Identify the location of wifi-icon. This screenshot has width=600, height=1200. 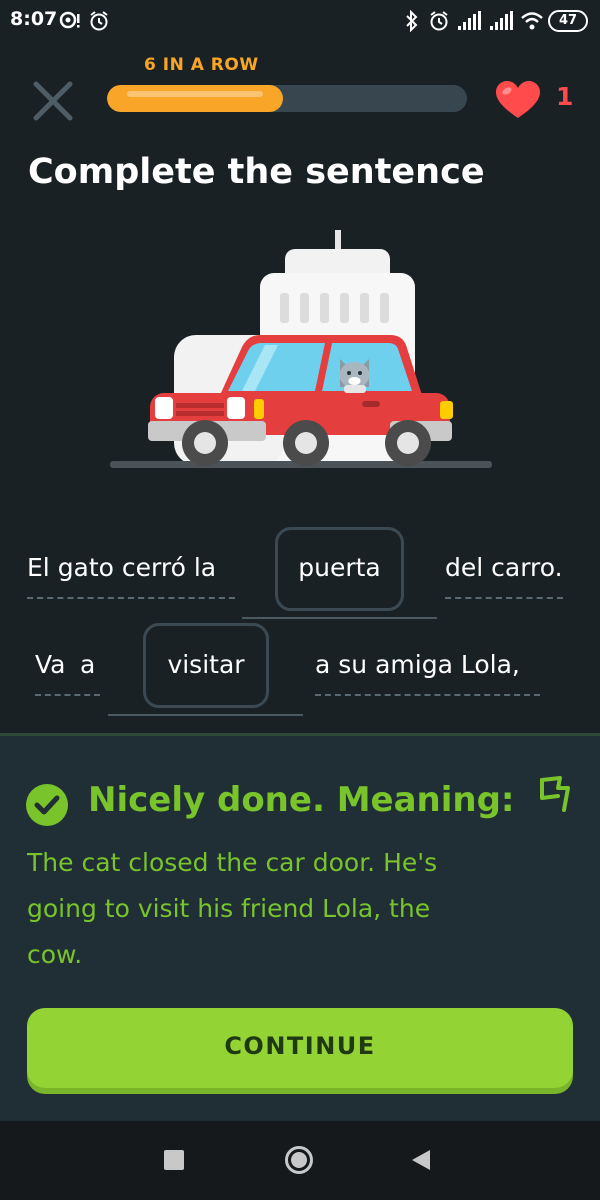
(532, 21).